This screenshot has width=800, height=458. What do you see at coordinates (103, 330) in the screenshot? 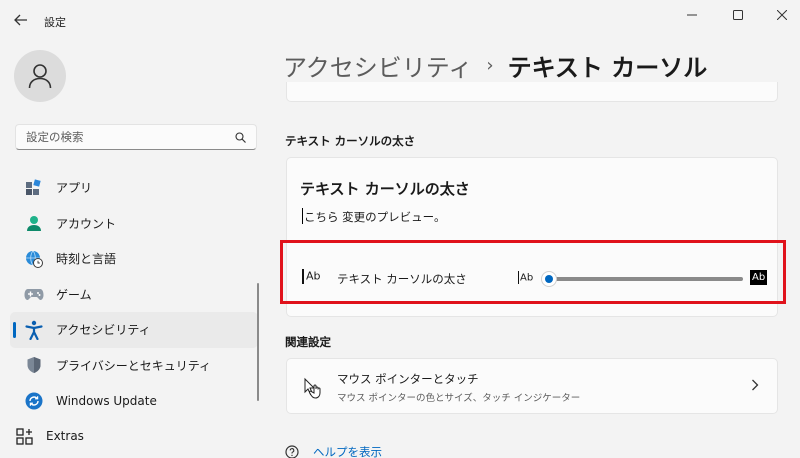
I see `sidebar-item-label: アクセシビリティ` at bounding box center [103, 330].